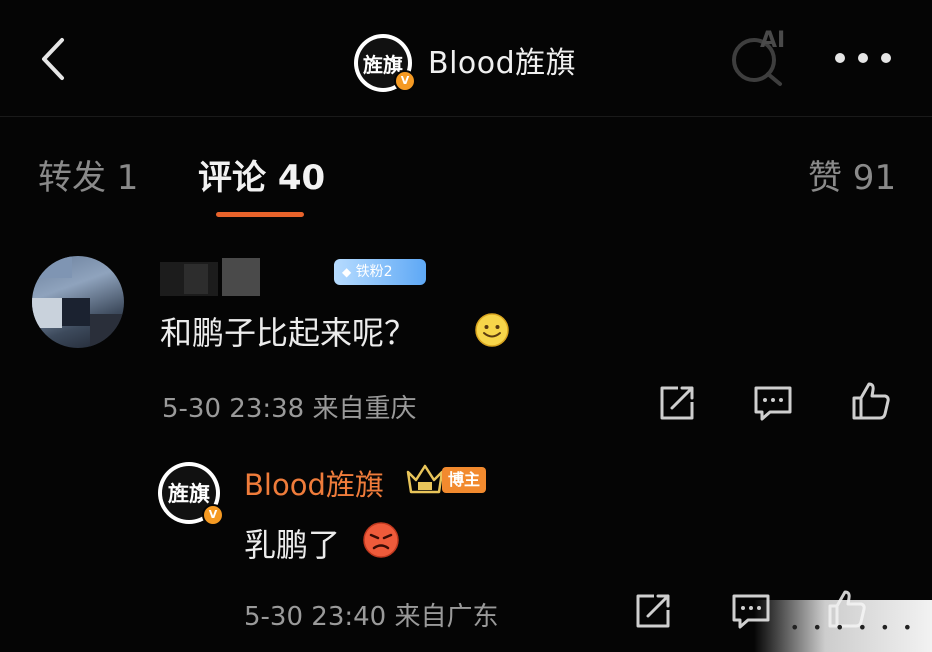 The height and width of the screenshot is (652, 932). Describe the element at coordinates (425, 479) in the screenshot. I see `crown-icon` at that location.